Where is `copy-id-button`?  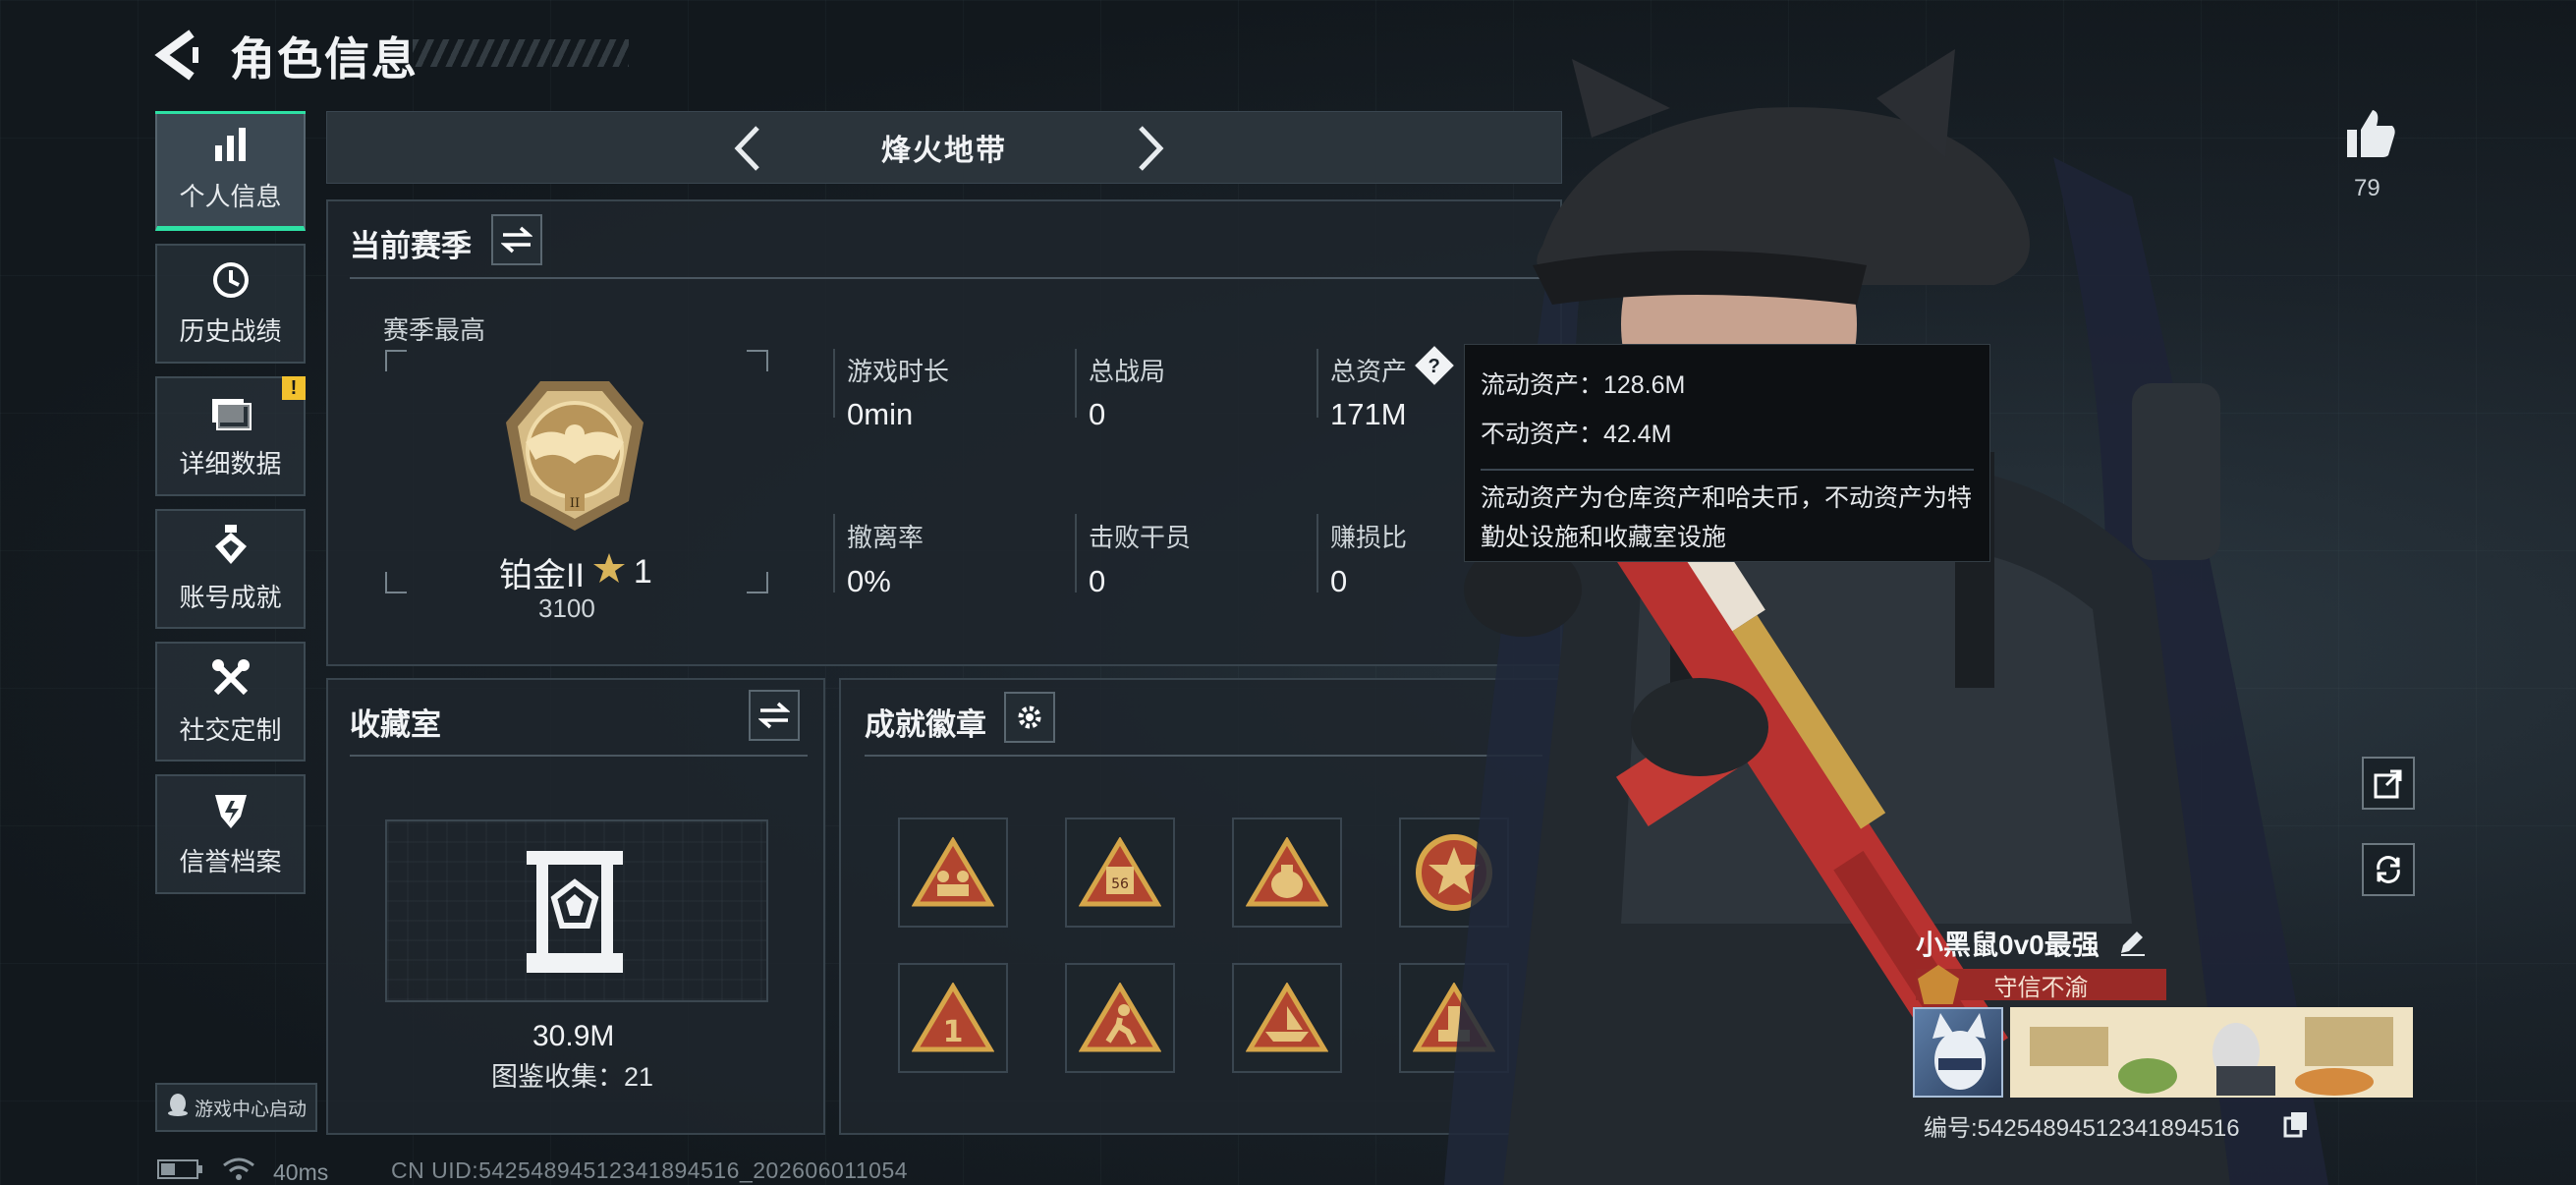 copy-id-button is located at coordinates (2296, 1127).